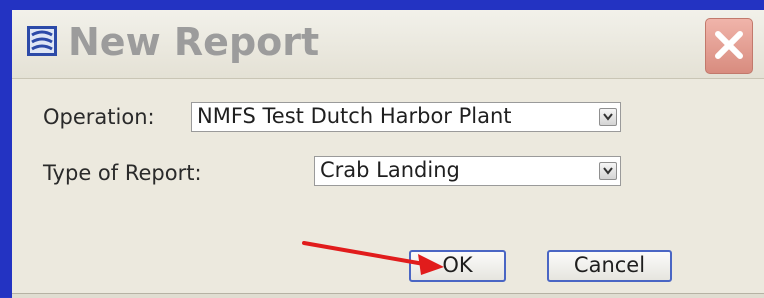 The height and width of the screenshot is (298, 764). What do you see at coordinates (388, 295) in the screenshot?
I see `dialog-bottom-edge` at bounding box center [388, 295].